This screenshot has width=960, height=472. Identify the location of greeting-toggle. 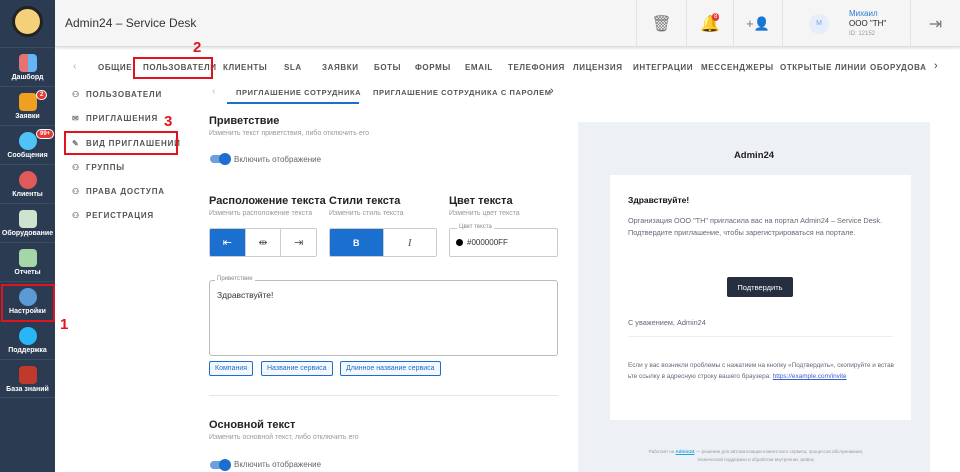
(220, 159).